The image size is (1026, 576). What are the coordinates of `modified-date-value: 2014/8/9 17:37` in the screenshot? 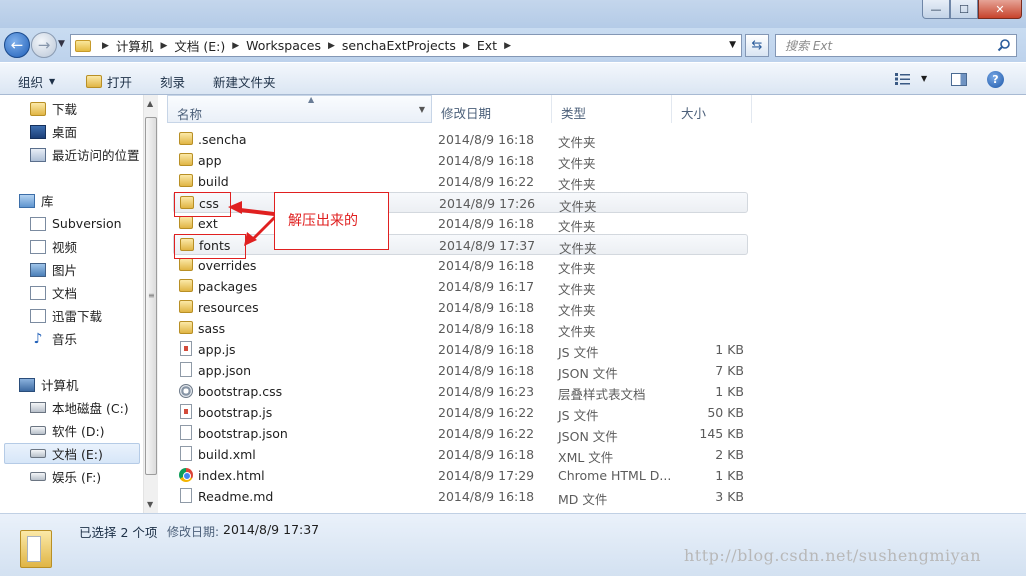 It's located at (271, 529).